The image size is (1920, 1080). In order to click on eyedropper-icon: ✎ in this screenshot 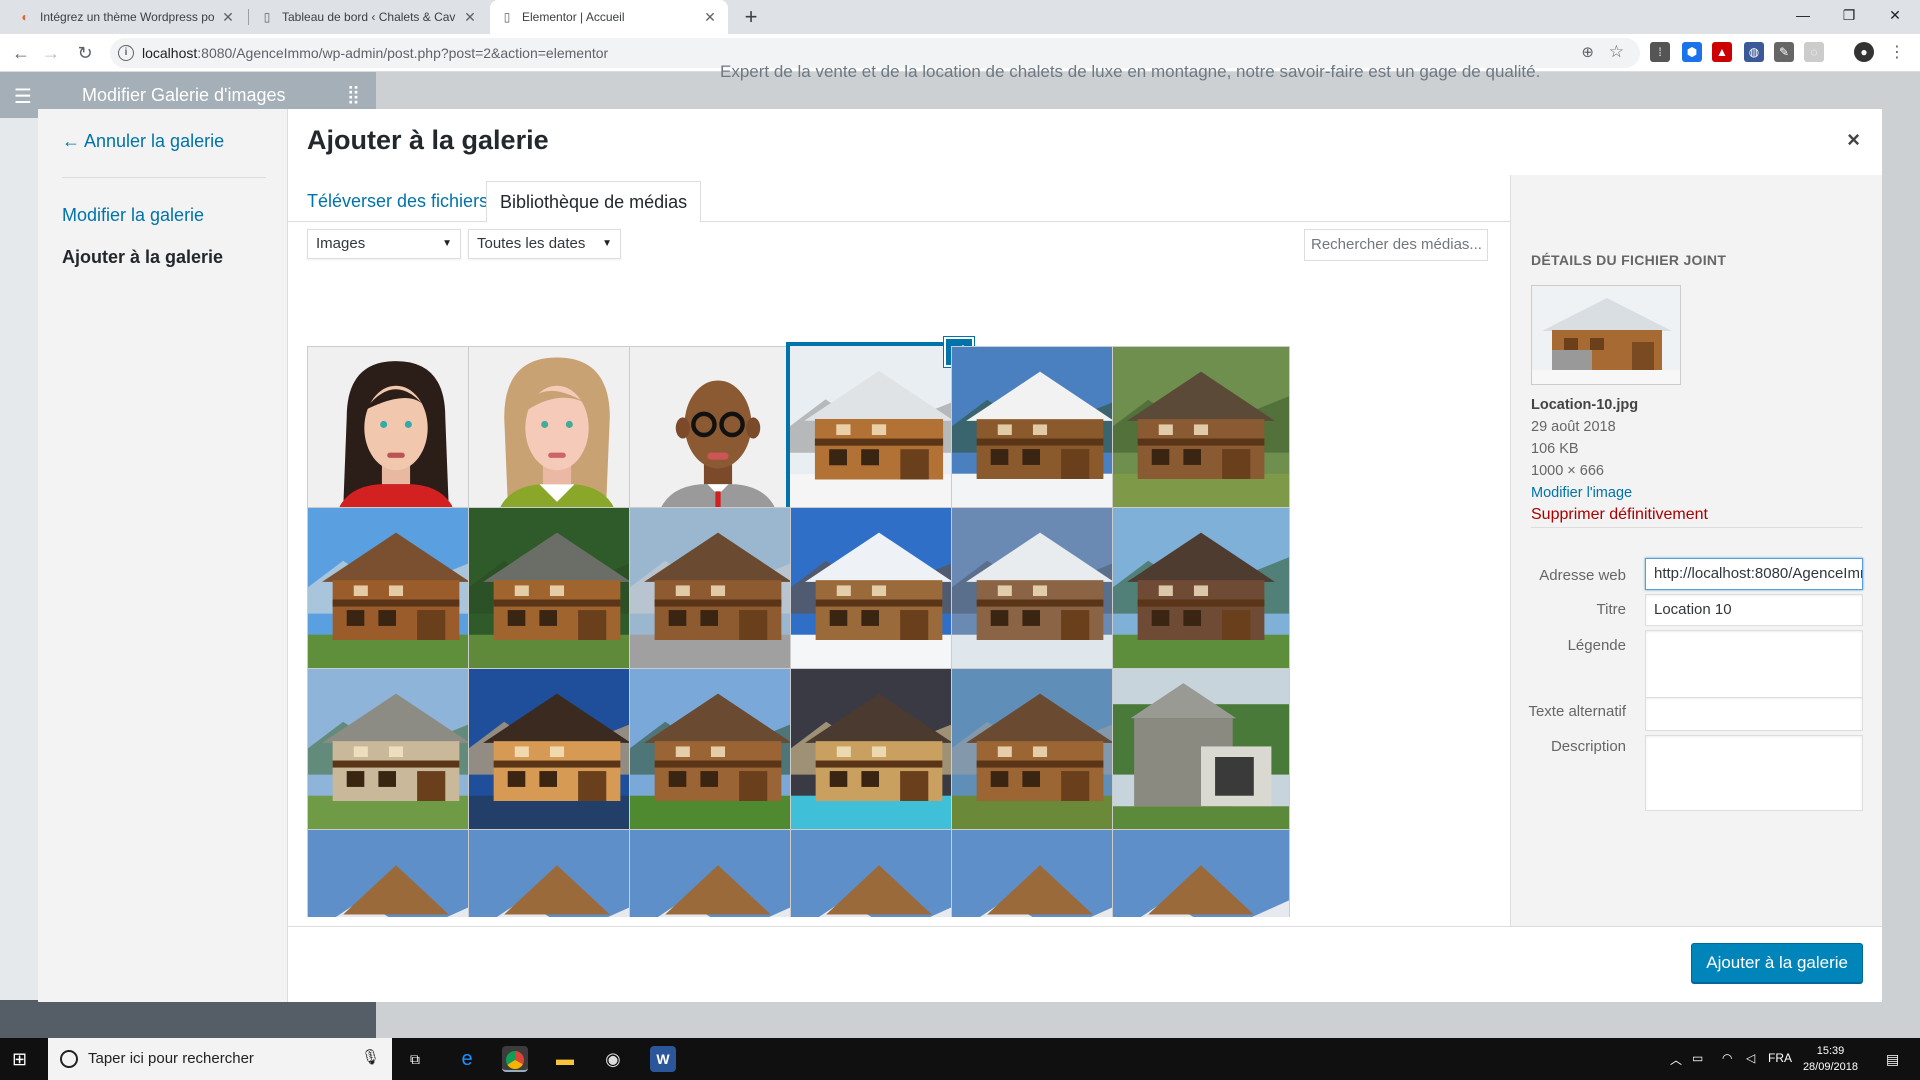, I will do `click(1784, 52)`.